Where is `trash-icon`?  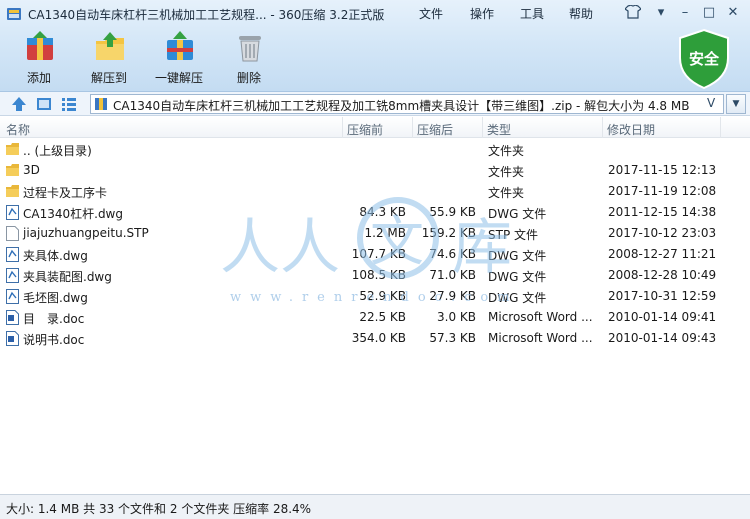 trash-icon is located at coordinates (250, 49).